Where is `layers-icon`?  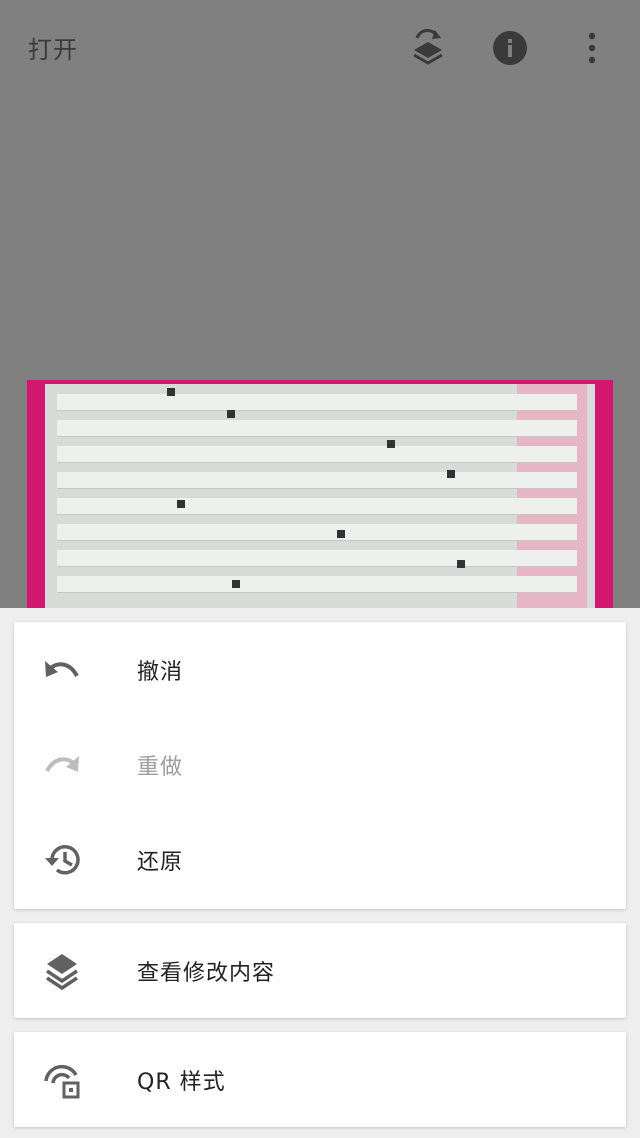
layers-icon is located at coordinates (62, 971).